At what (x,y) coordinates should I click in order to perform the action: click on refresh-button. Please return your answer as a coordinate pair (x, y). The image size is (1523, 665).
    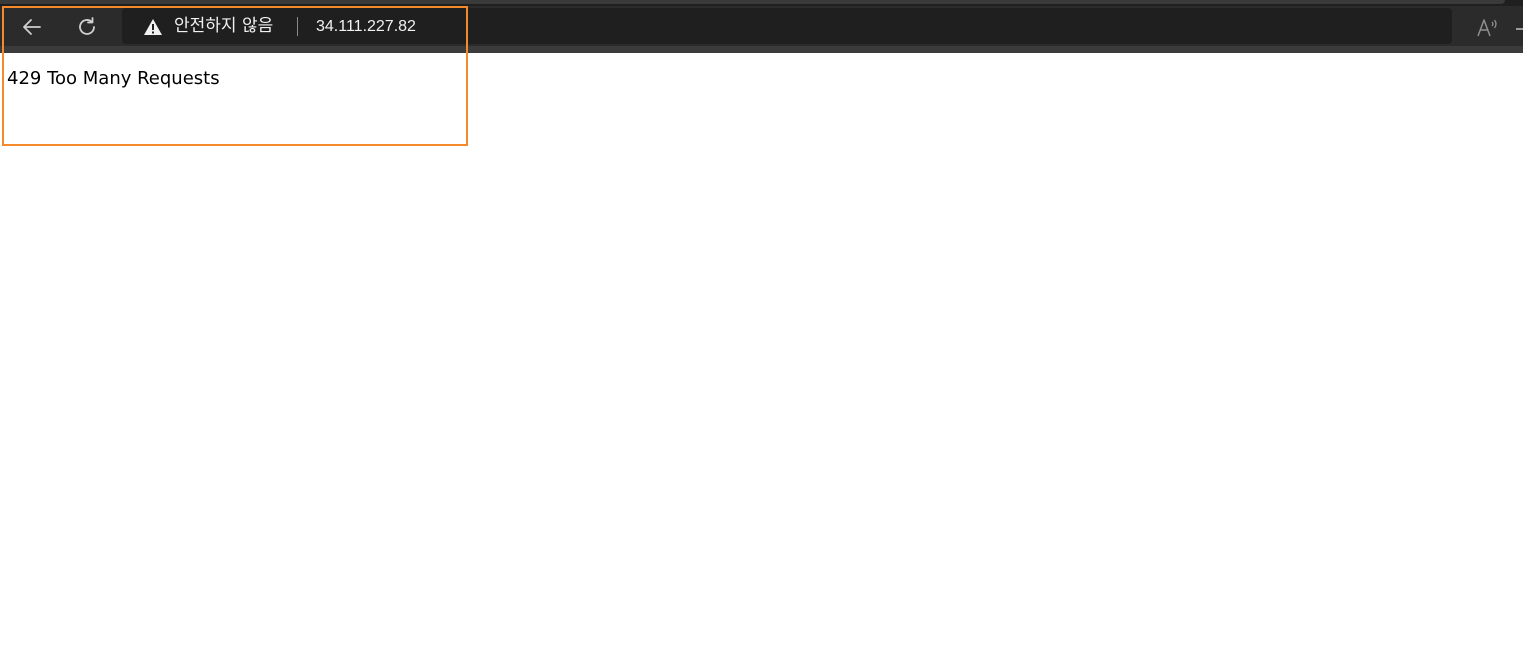
    Looking at the image, I should click on (87, 27).